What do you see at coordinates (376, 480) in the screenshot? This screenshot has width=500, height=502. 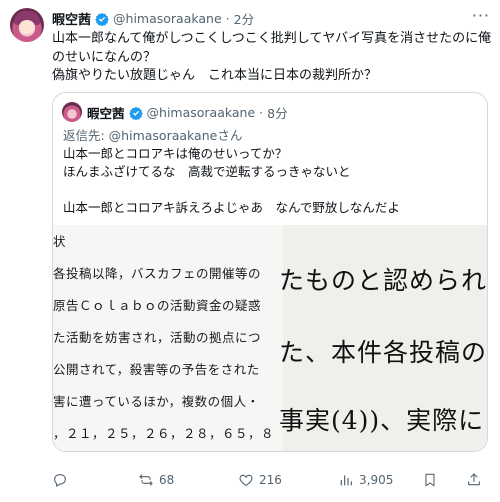 I see `view-count: 3,905` at bounding box center [376, 480].